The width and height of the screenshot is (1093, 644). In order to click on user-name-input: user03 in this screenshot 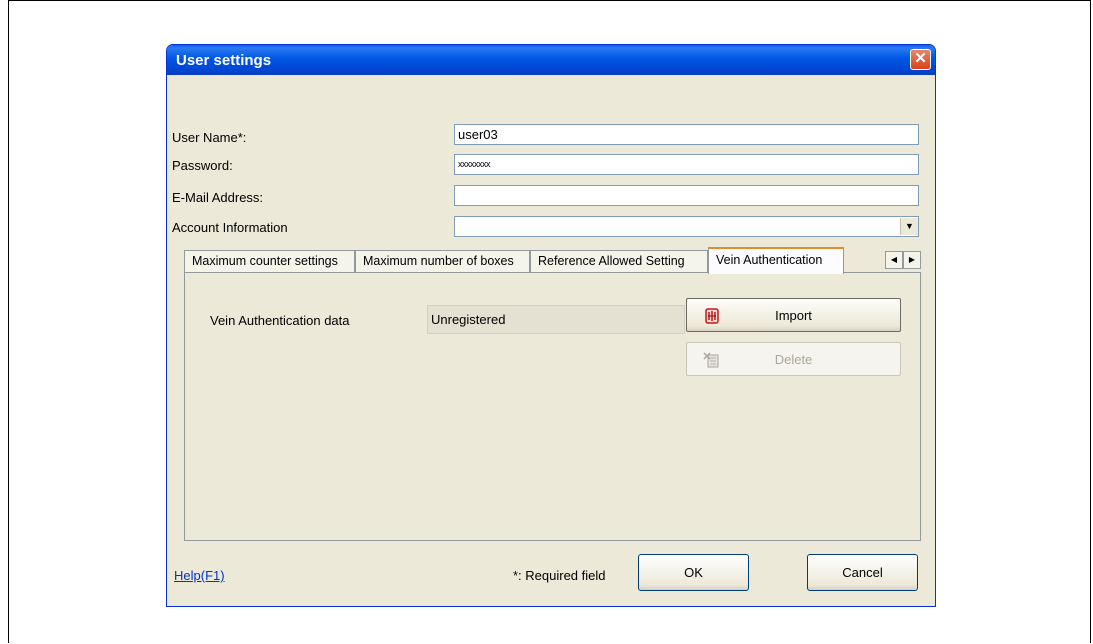, I will do `click(686, 134)`.